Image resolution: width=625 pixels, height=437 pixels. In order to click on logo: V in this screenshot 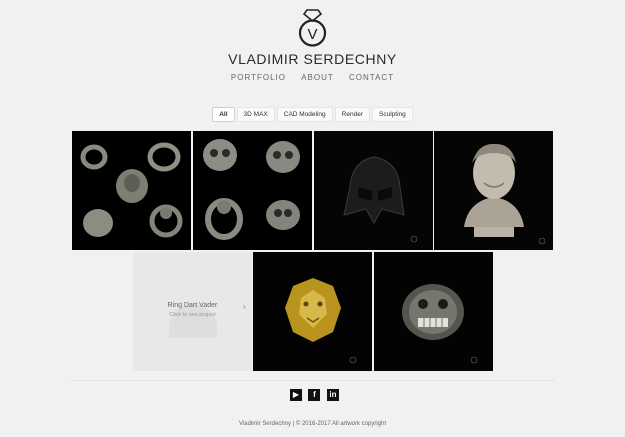, I will do `click(312, 28)`.